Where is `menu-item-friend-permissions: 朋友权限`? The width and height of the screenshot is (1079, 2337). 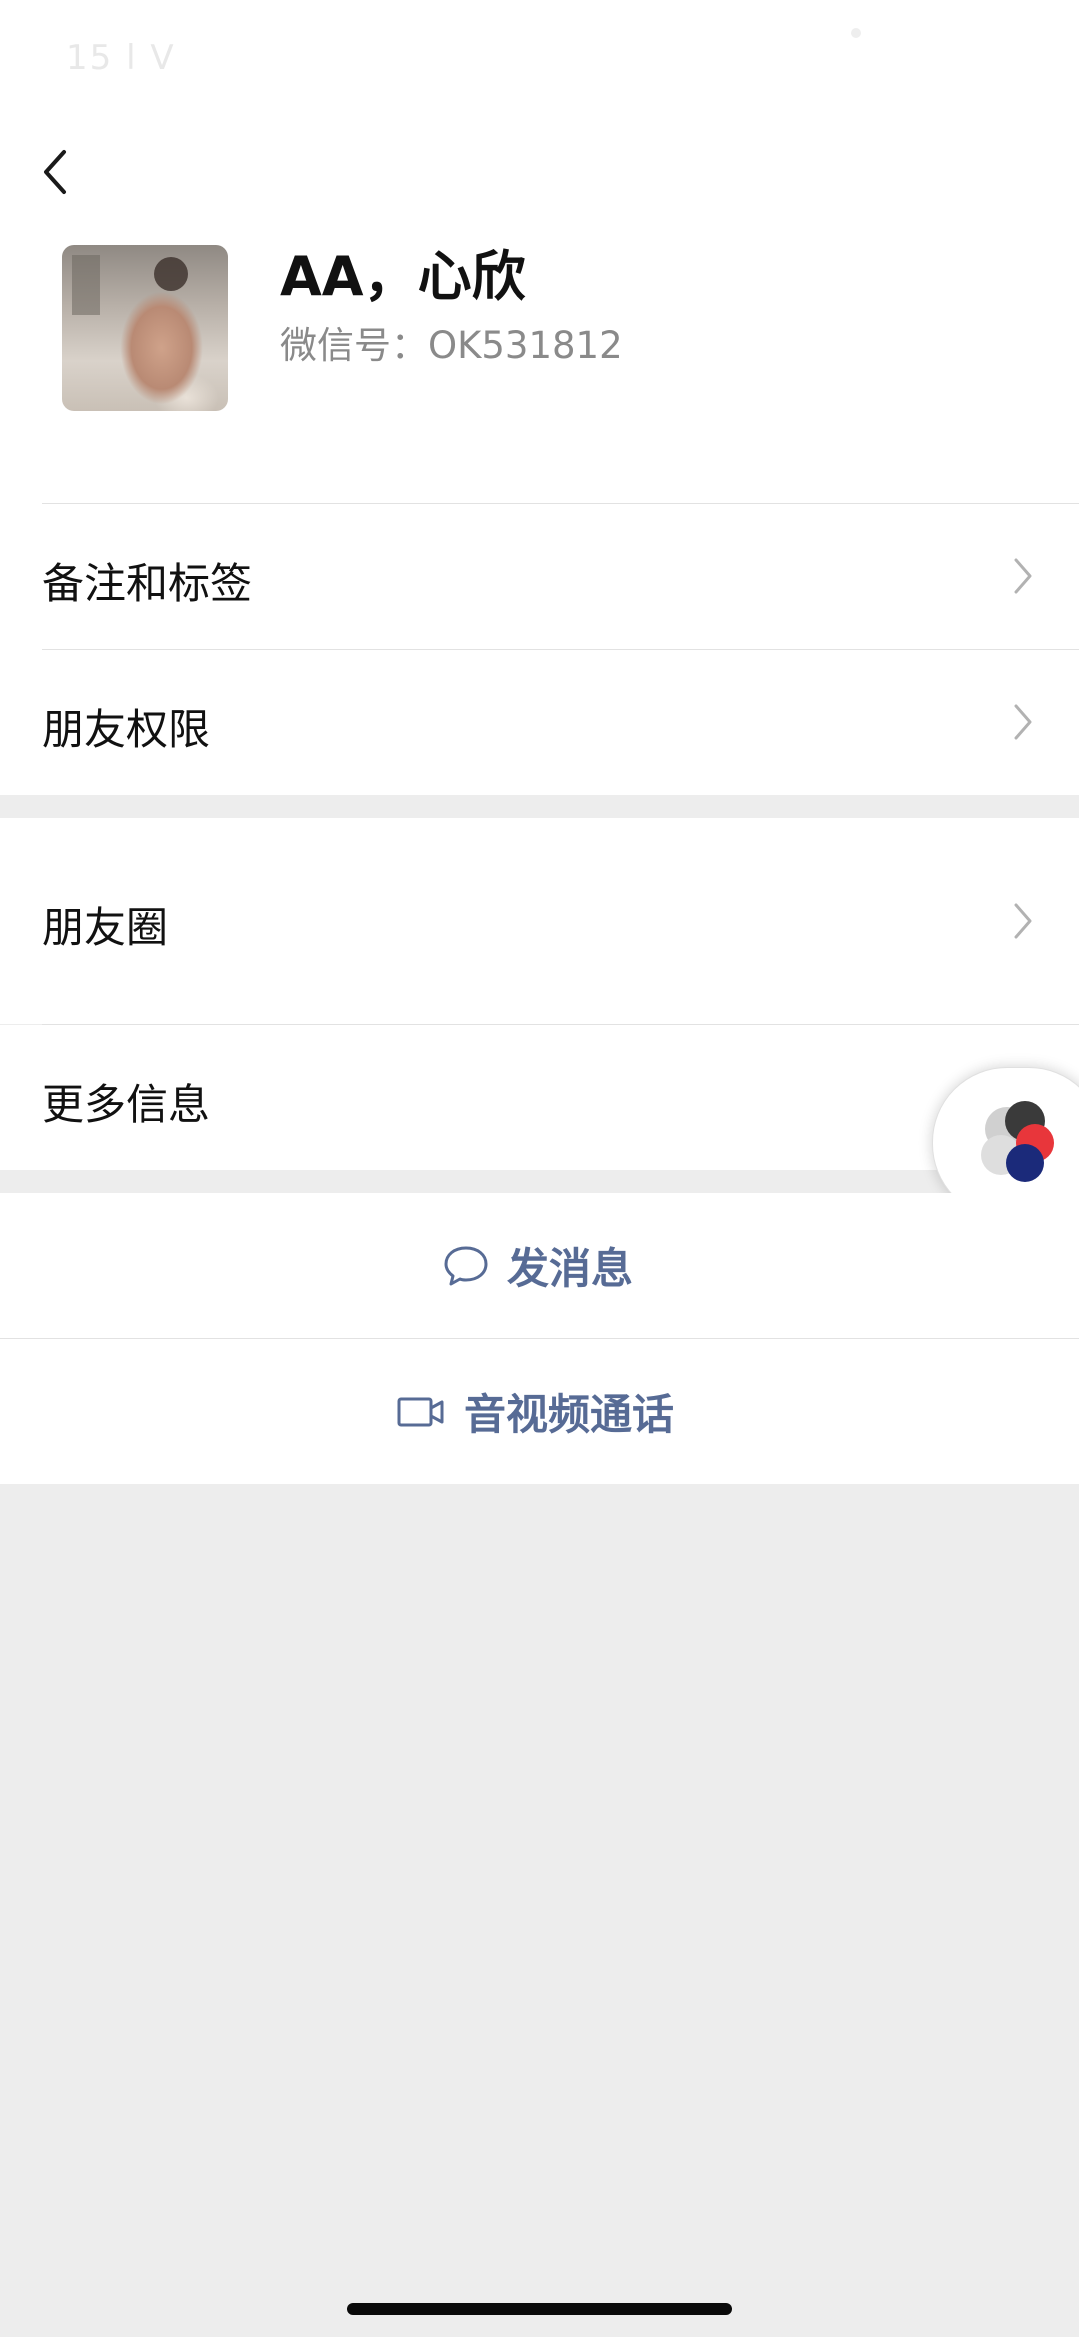
menu-item-friend-permissions: 朋友权限 is located at coordinates (539, 722).